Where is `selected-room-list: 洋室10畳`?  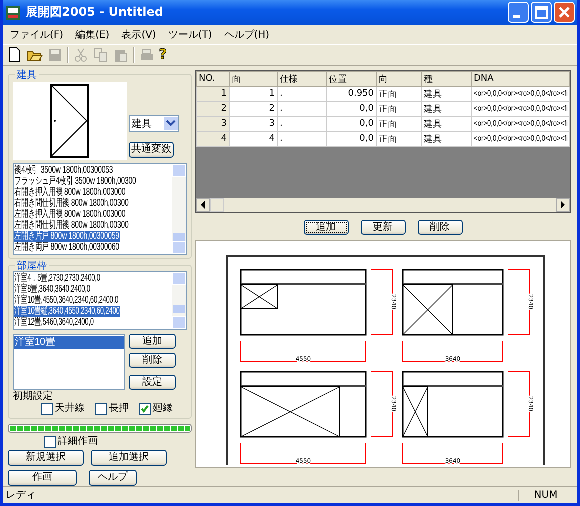 selected-room-list: 洋室10畳 is located at coordinates (69, 362).